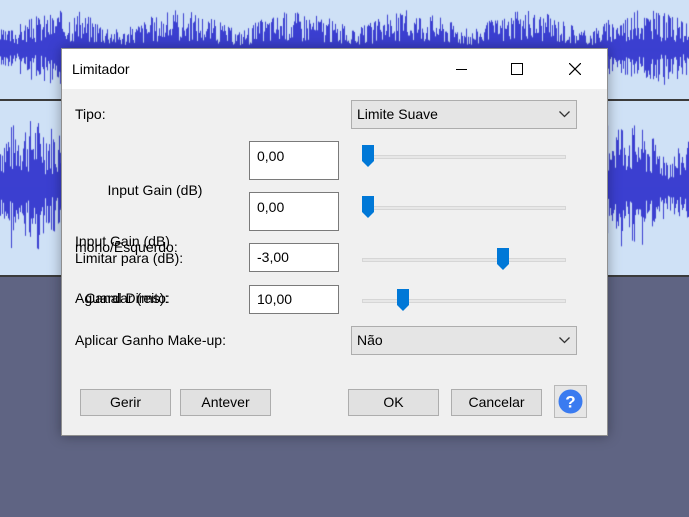 The width and height of the screenshot is (689, 517). What do you see at coordinates (370, 340) in the screenshot?
I see `makeup-value: Não` at bounding box center [370, 340].